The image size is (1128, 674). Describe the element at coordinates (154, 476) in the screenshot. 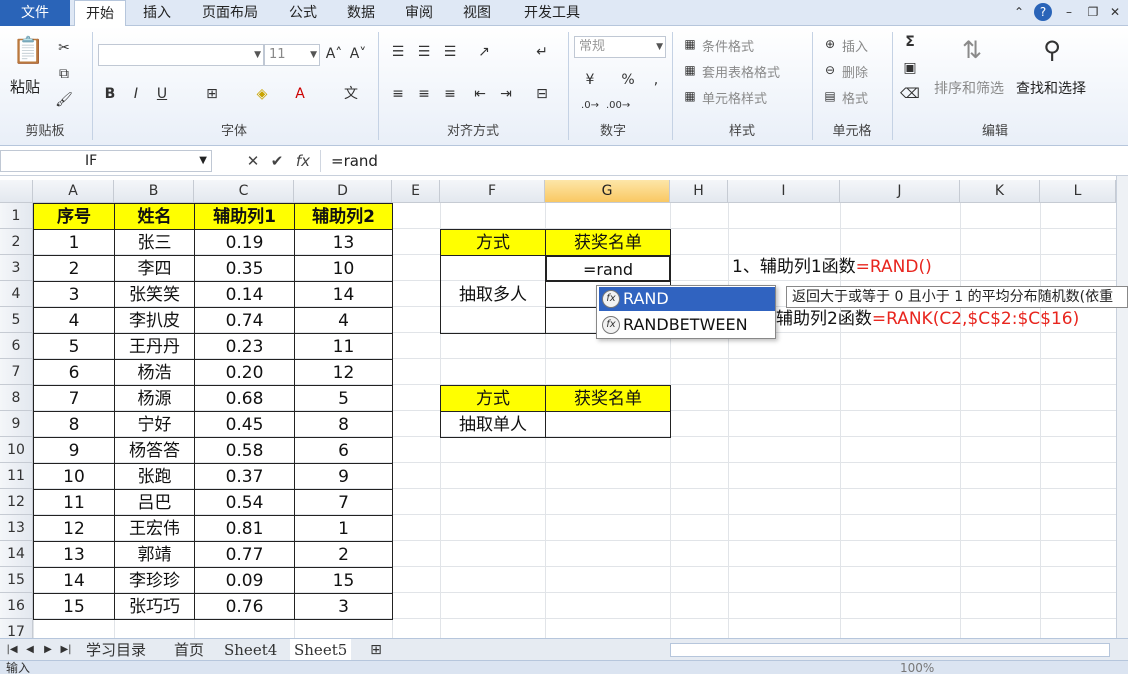

I see `table-cell: 张跑` at that location.